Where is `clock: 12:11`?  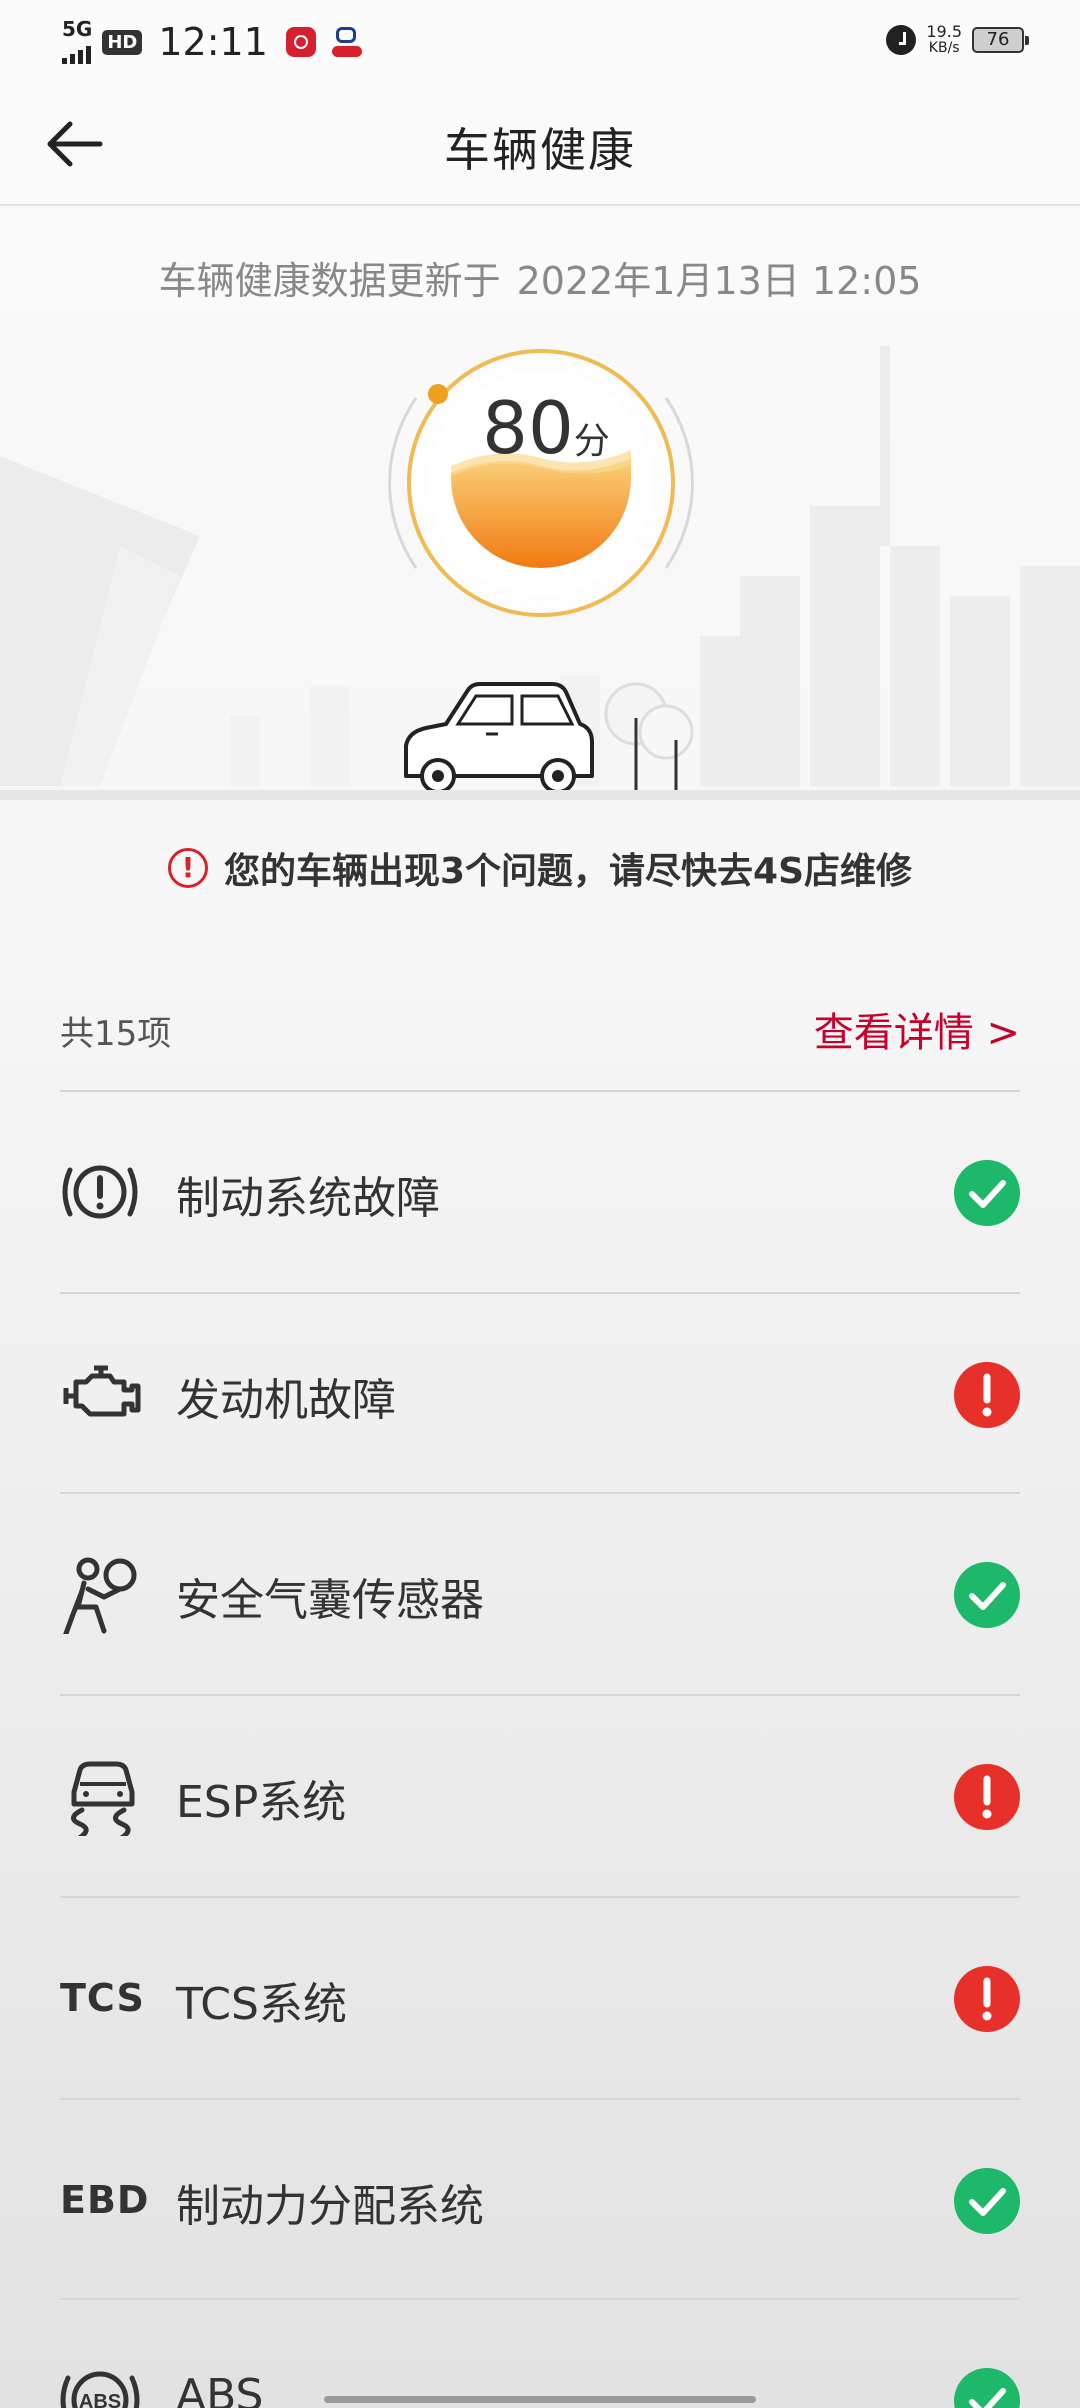
clock: 12:11 is located at coordinates (213, 42).